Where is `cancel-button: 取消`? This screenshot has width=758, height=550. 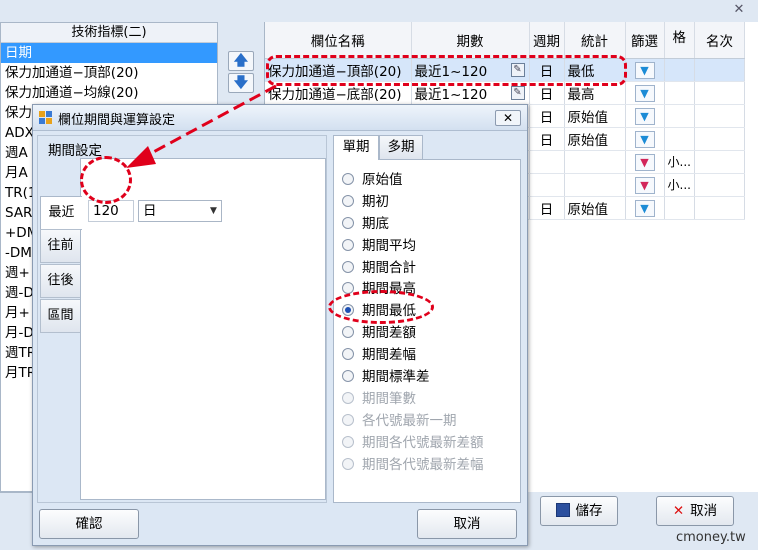 cancel-button: 取消 is located at coordinates (467, 524).